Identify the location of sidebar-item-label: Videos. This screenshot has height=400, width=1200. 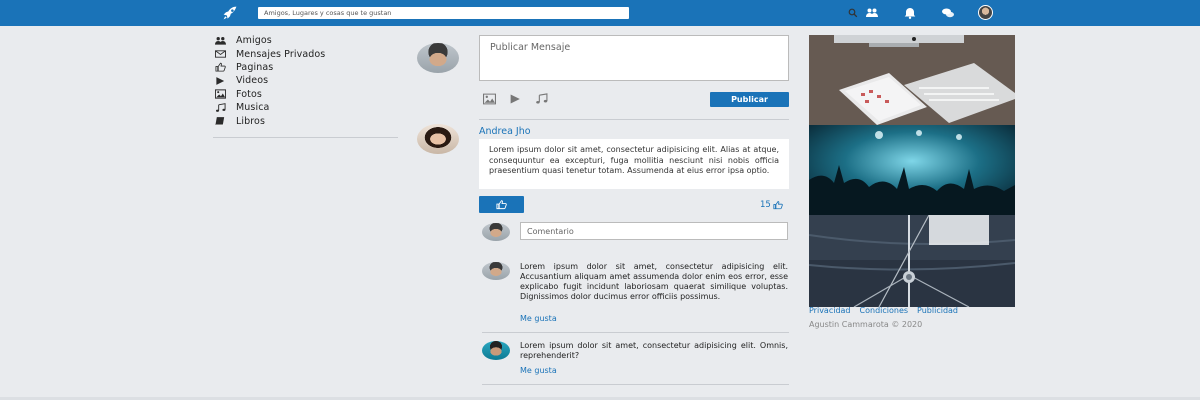
(252, 81).